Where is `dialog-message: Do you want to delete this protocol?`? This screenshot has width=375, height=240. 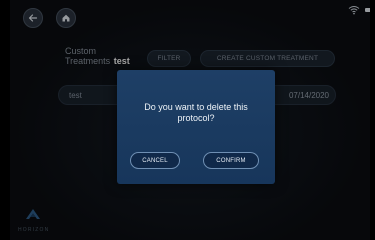 dialog-message: Do you want to delete this protocol? is located at coordinates (196, 112).